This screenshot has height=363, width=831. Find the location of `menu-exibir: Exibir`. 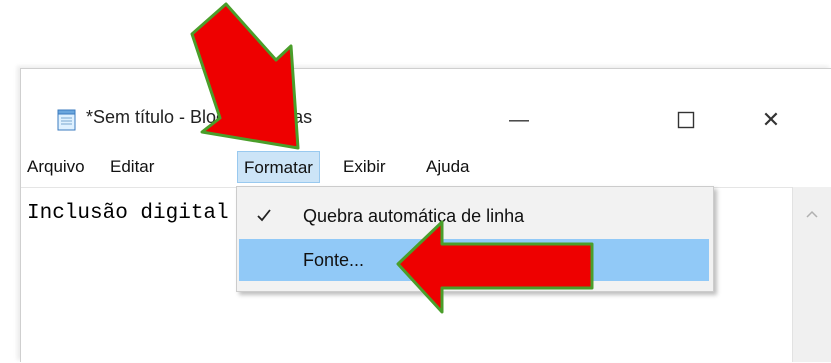

menu-exibir: Exibir is located at coordinates (364, 167).